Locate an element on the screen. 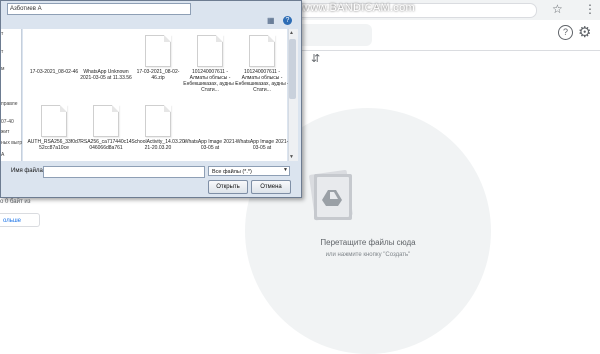 This screenshot has height=354, width=600. file-name: 17-03-2021_08-02-46.zip is located at coordinates (158, 75).